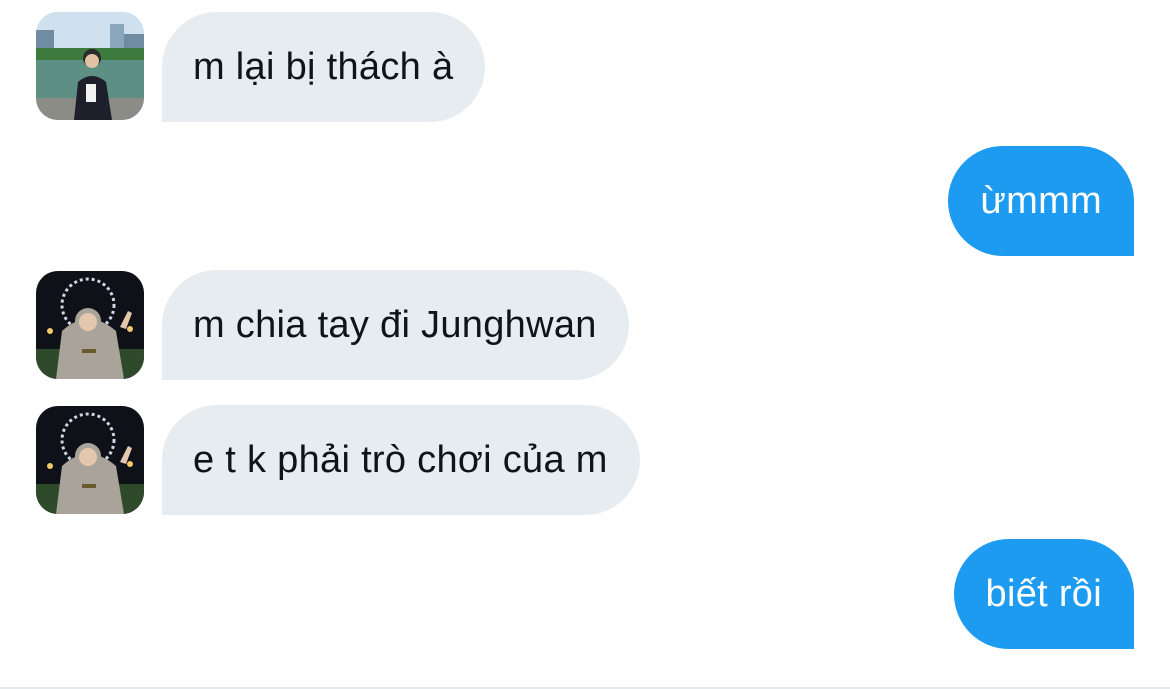  I want to click on message-text: ừmmm, so click(1041, 200).